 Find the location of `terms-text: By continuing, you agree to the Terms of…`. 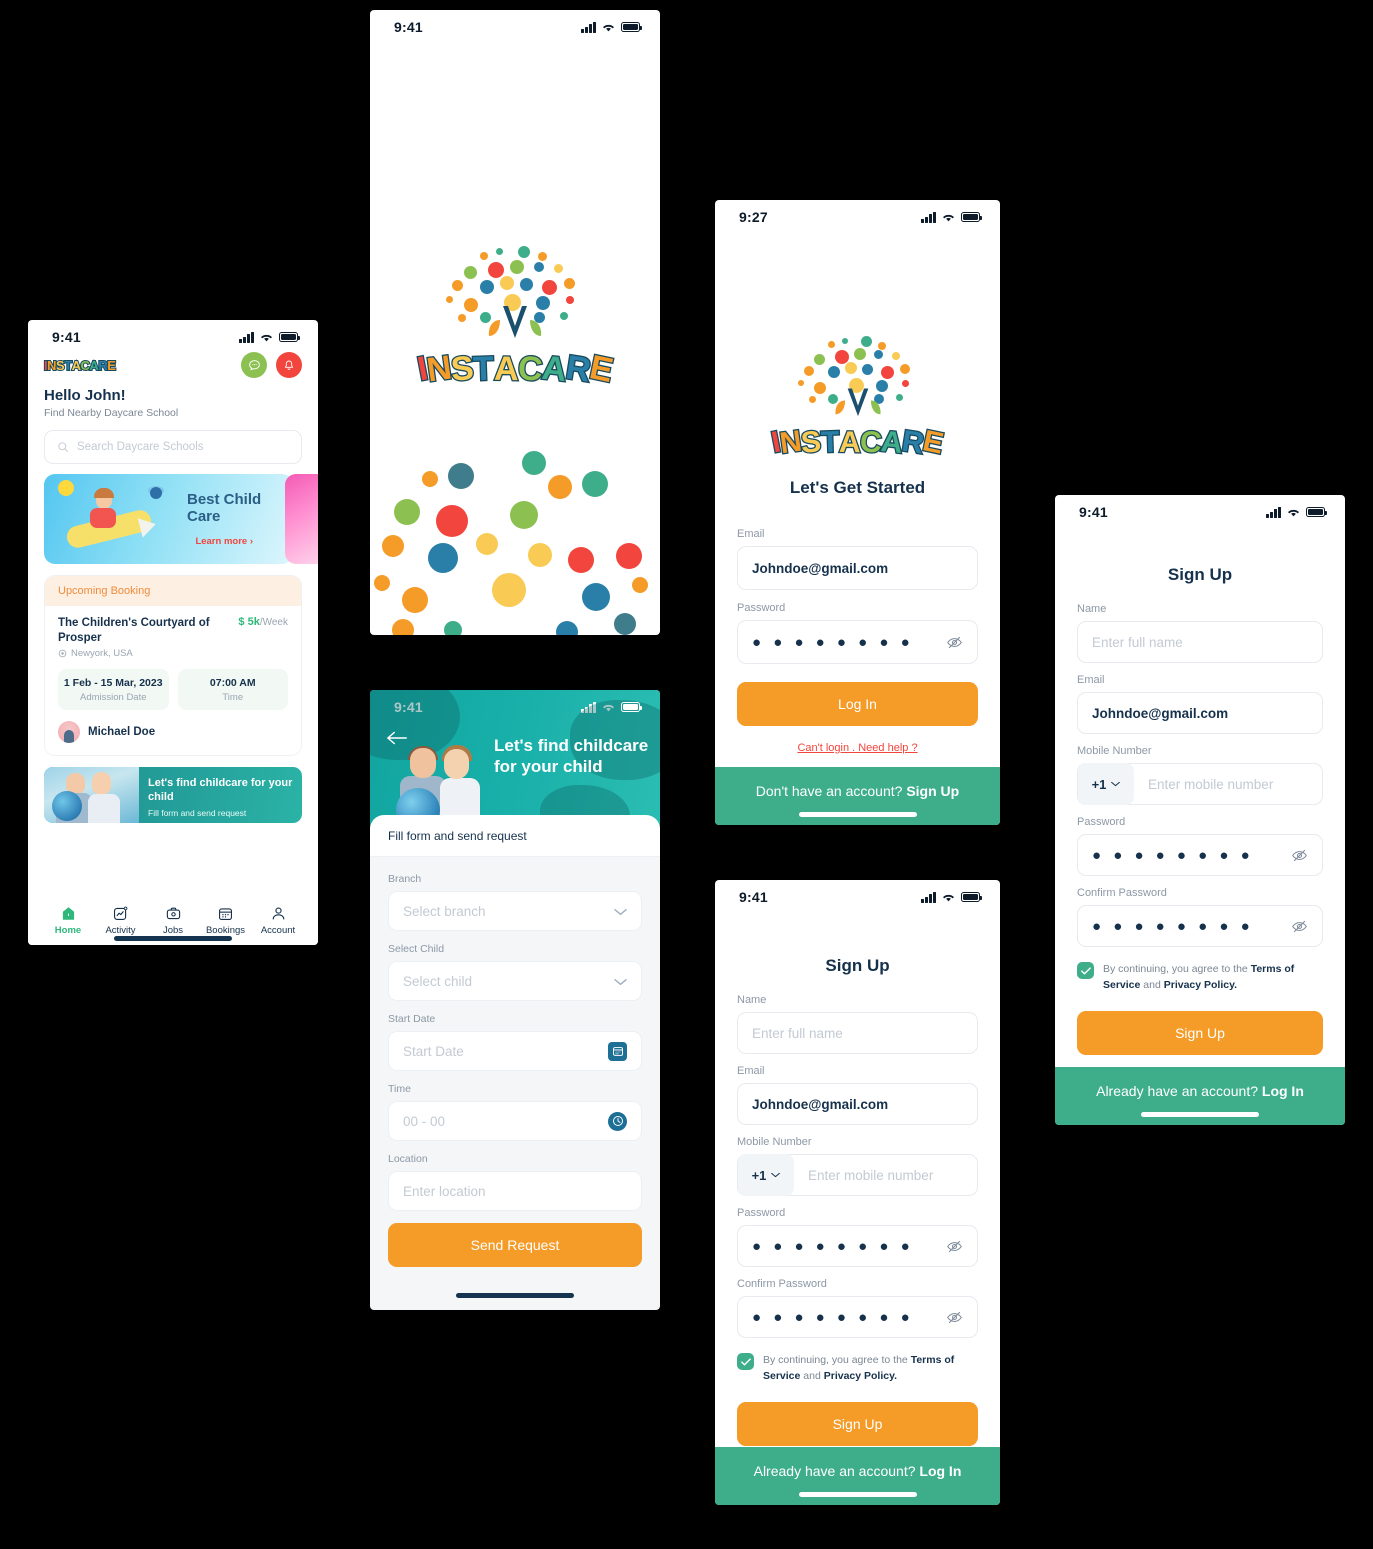

terms-text: By continuing, you agree to the Terms of… is located at coordinates (859, 1368).